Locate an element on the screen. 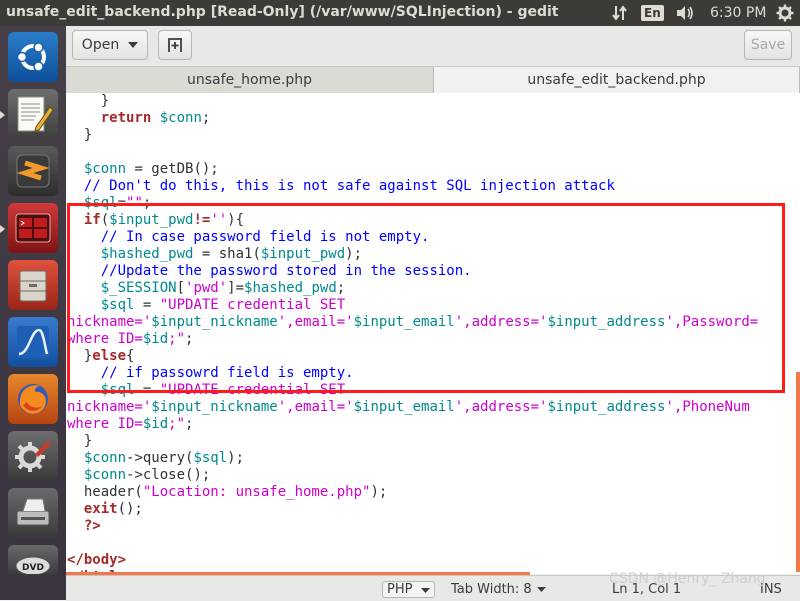 The width and height of the screenshot is (800, 601). code-line: $_SESSION['pwd']=$hashed_pwd; is located at coordinates (206, 288).